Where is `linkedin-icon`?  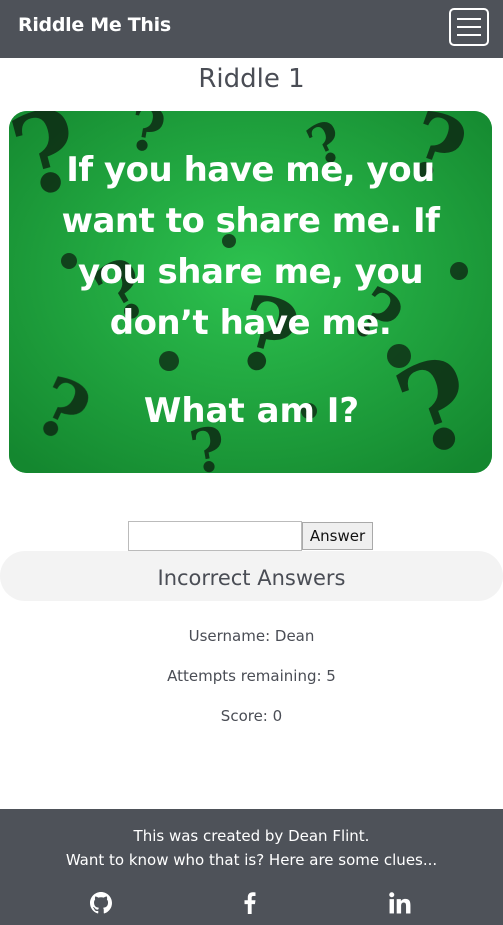 linkedin-icon is located at coordinates (400, 903).